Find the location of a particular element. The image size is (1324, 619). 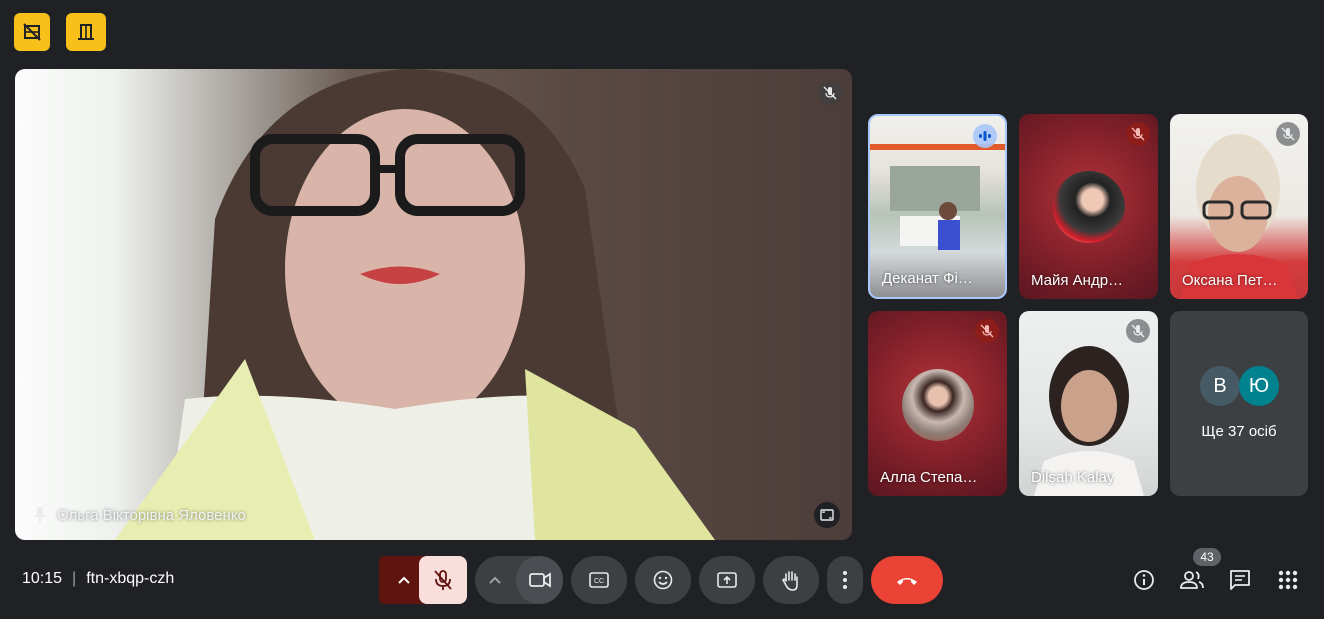

pin-icon is located at coordinates (40, 515).